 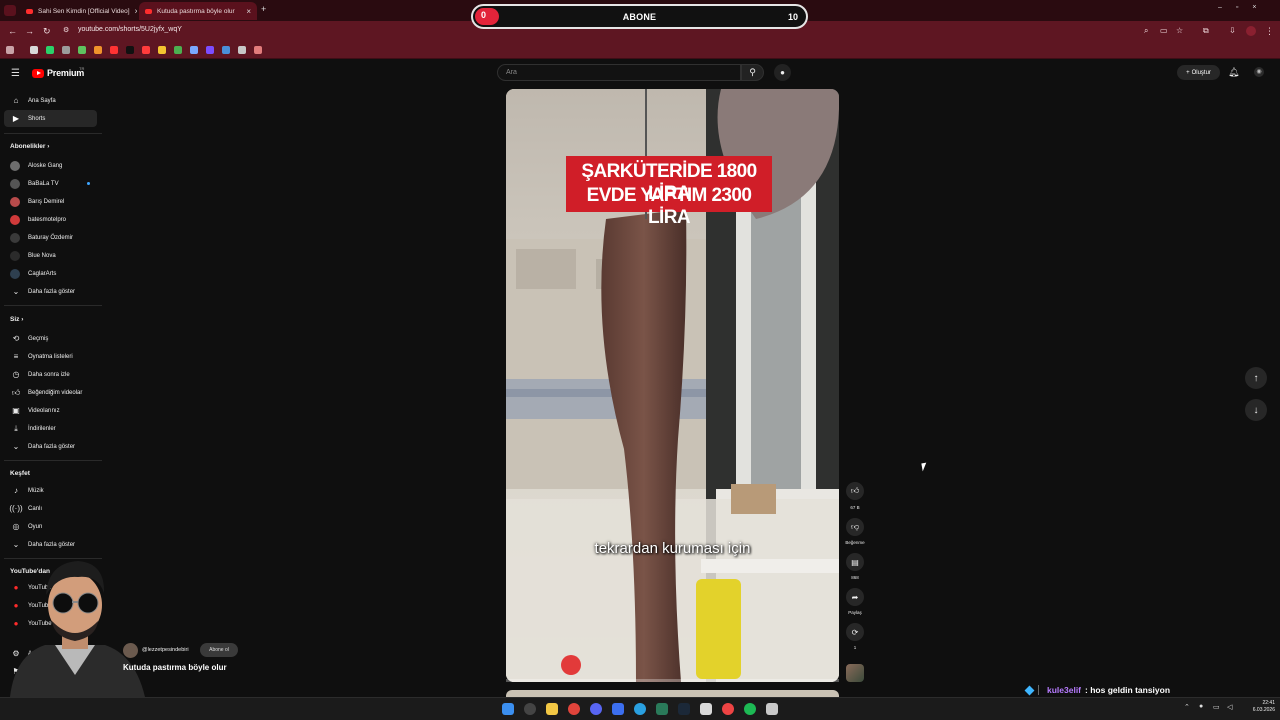 What do you see at coordinates (855, 612) in the screenshot?
I see `share-label: Paylaş` at bounding box center [855, 612].